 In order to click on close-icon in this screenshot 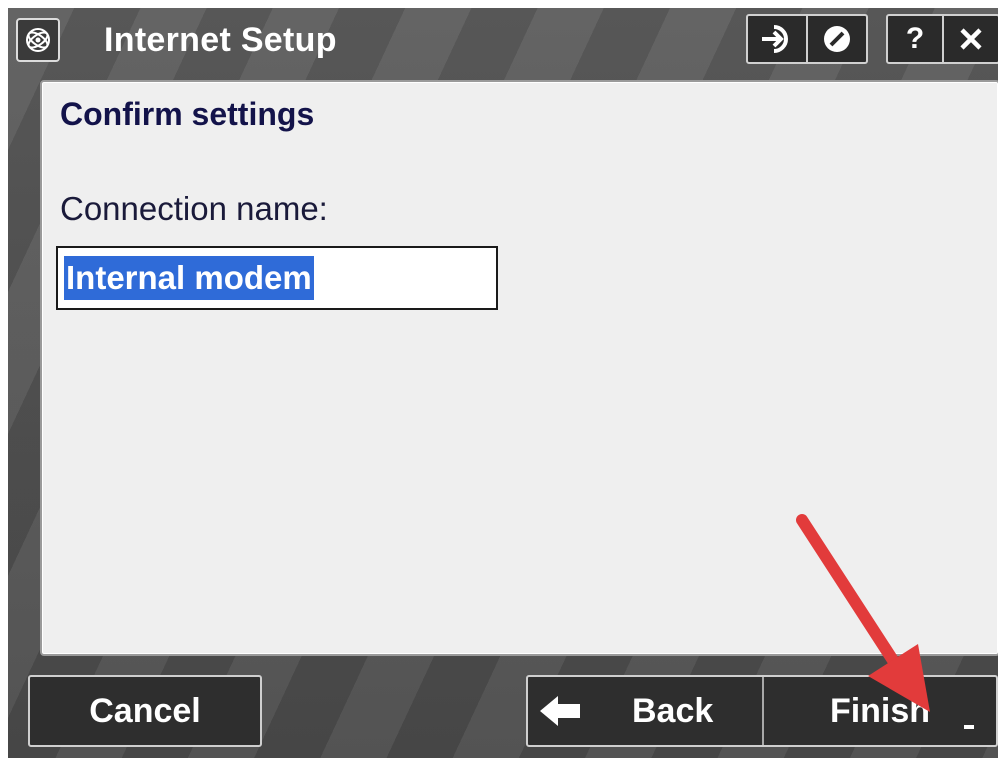, I will do `click(971, 39)`.